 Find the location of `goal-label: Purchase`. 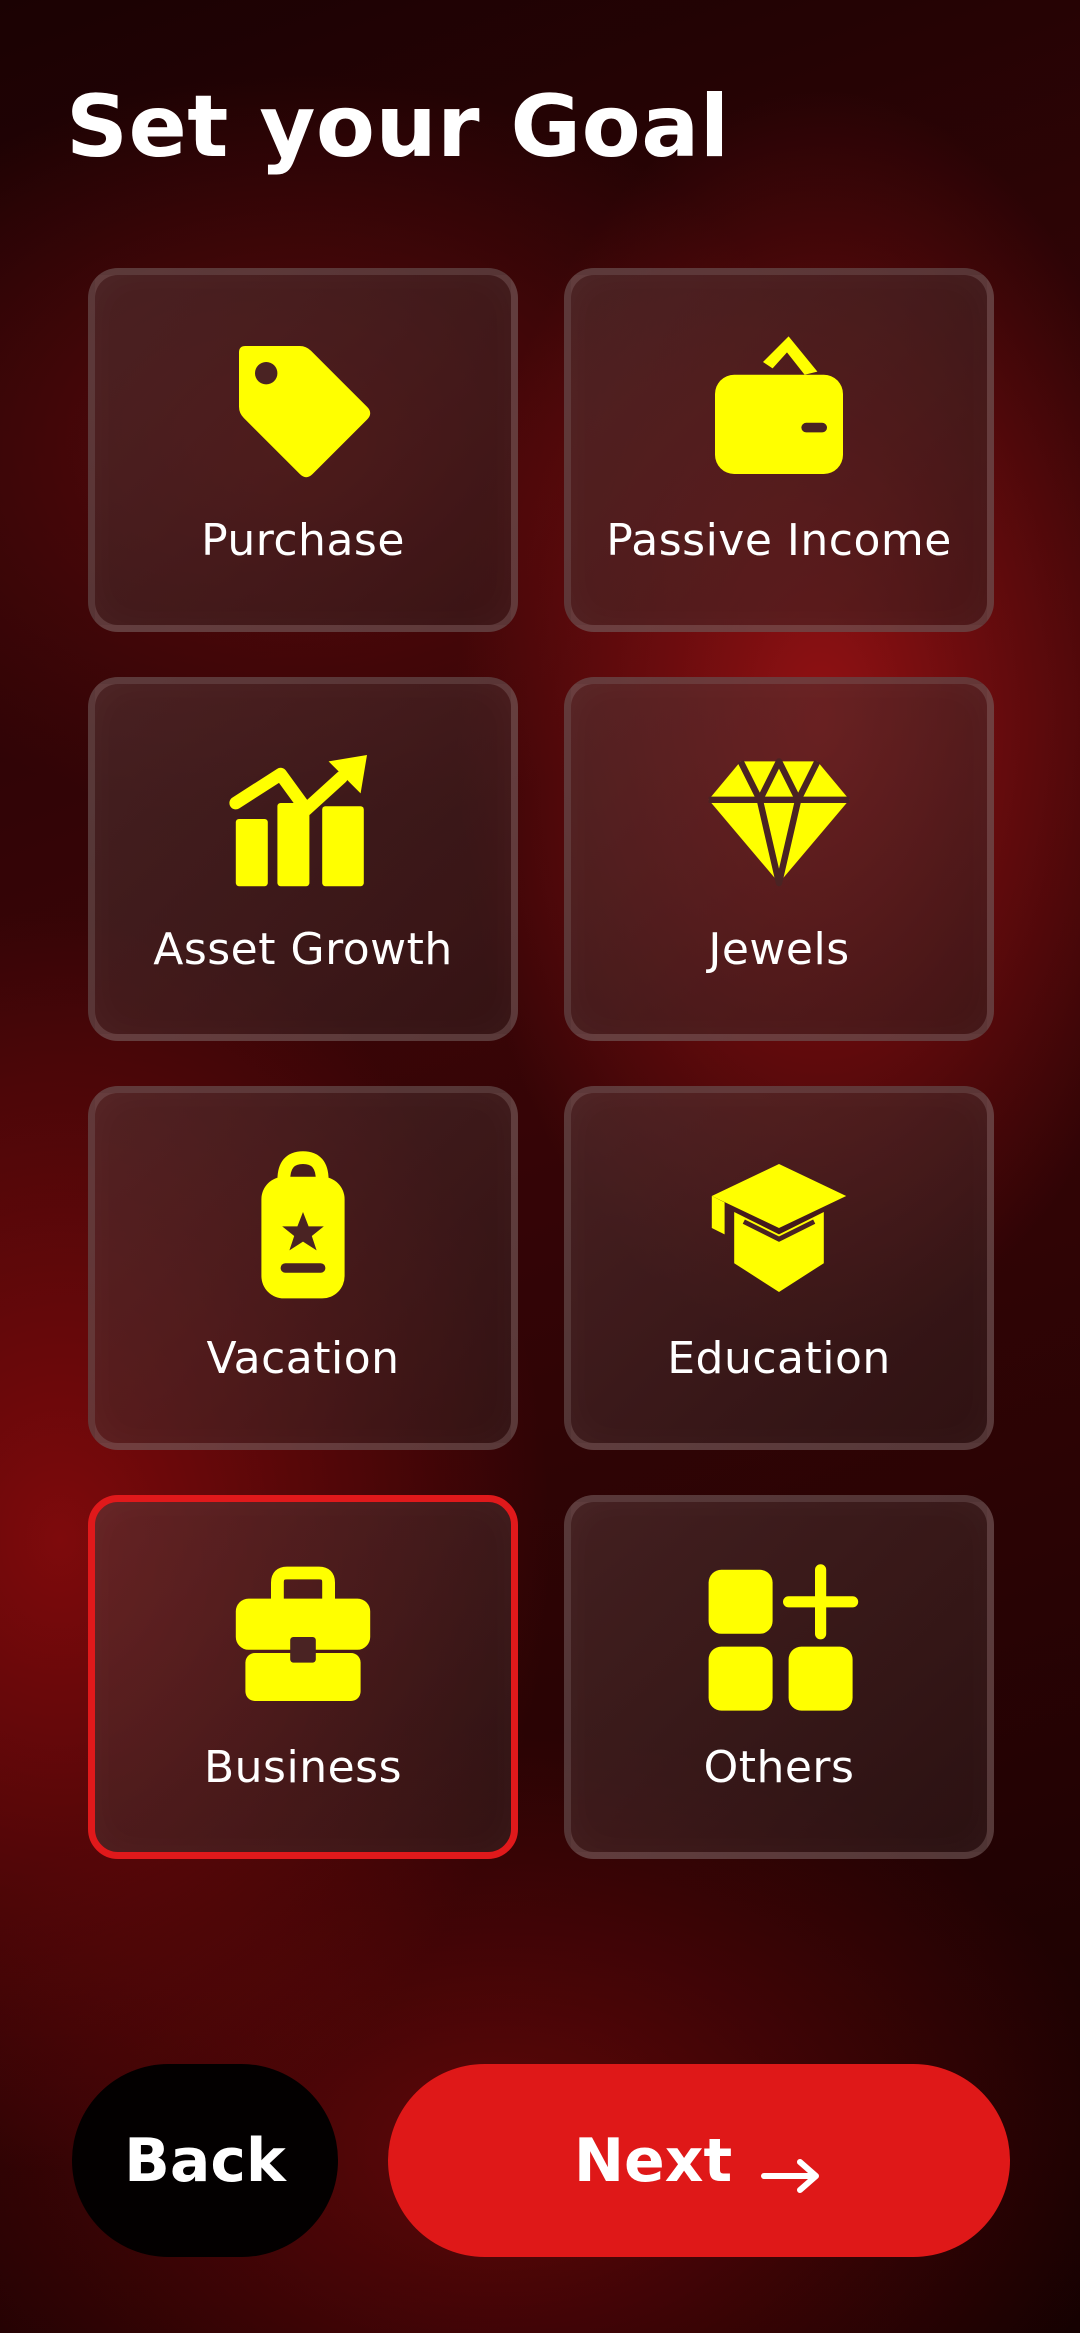

goal-label: Purchase is located at coordinates (303, 540).